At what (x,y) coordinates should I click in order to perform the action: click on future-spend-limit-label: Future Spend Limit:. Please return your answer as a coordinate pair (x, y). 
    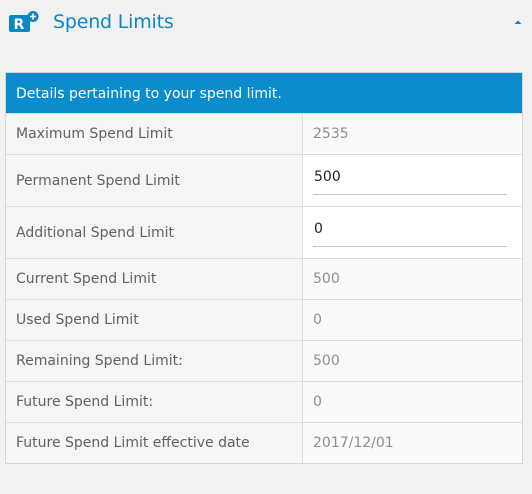
    Looking at the image, I should click on (154, 402).